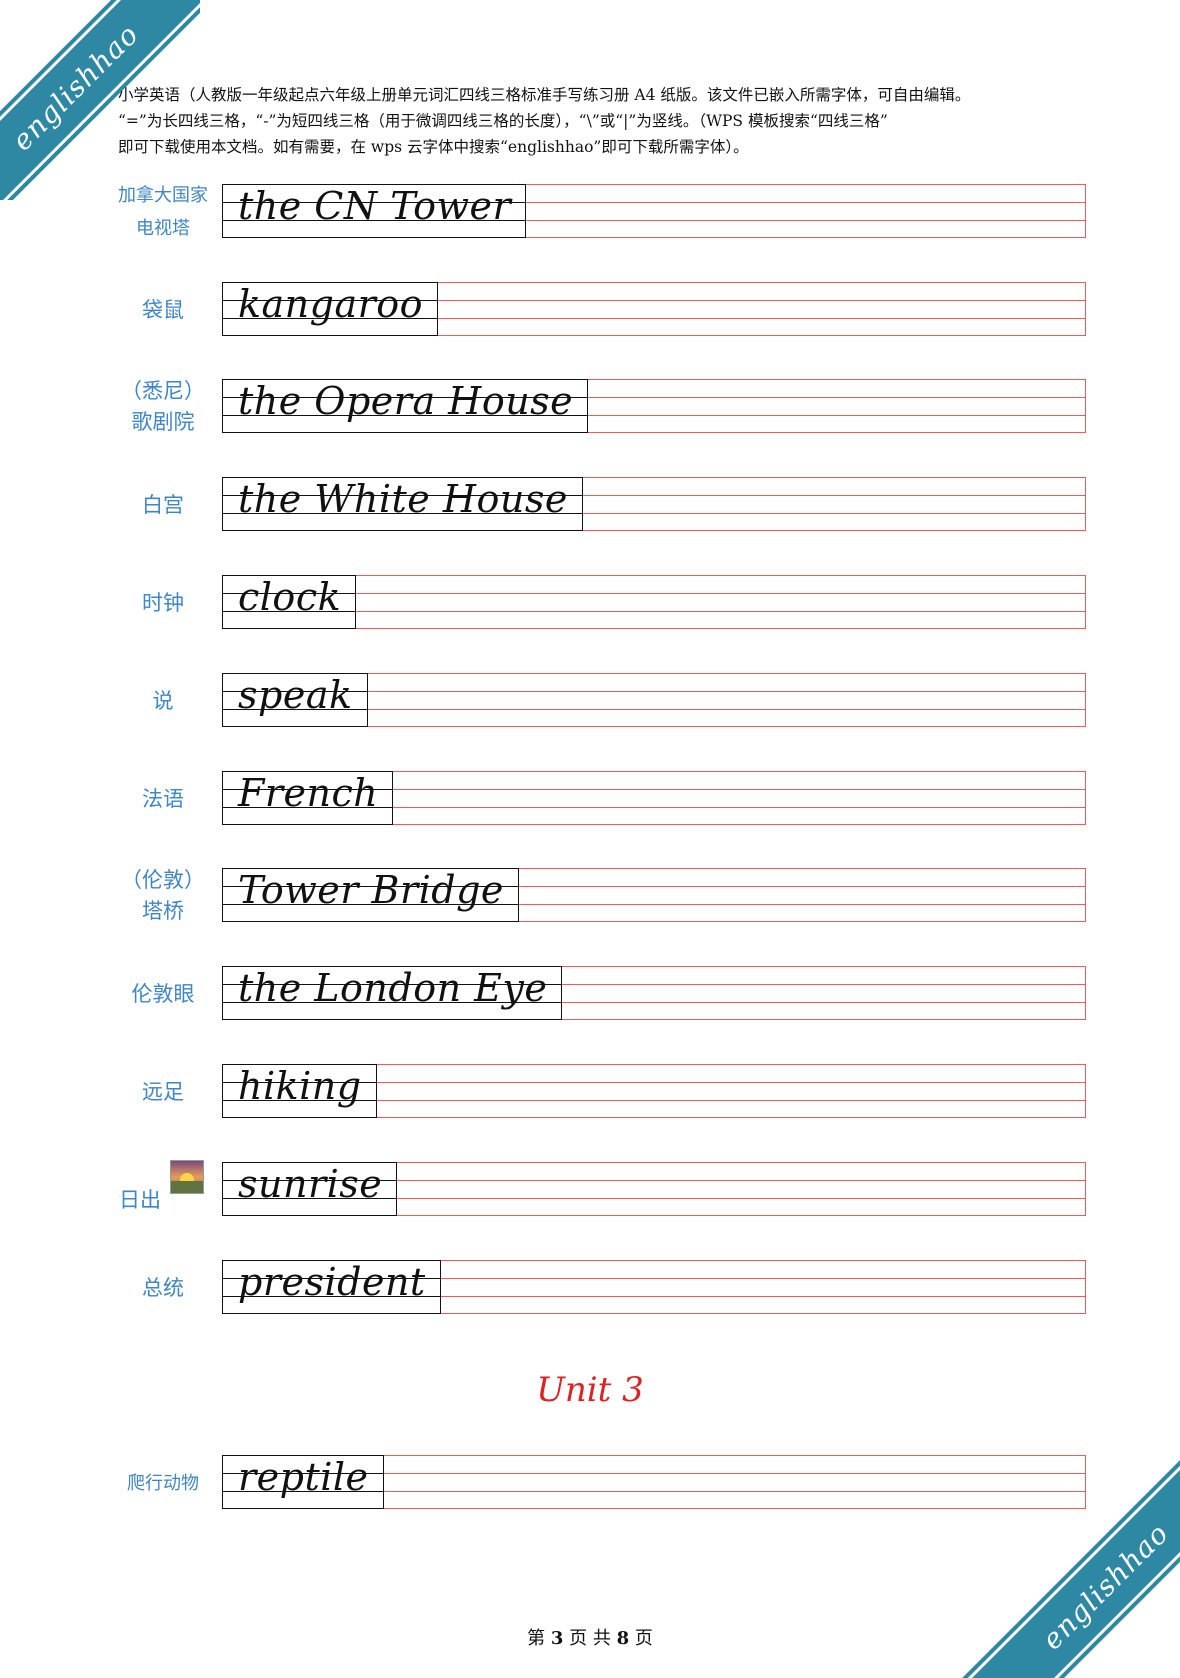 Image resolution: width=1180 pixels, height=1678 pixels. Describe the element at coordinates (332, 1282) in the screenshot. I see `english-word: president` at that location.